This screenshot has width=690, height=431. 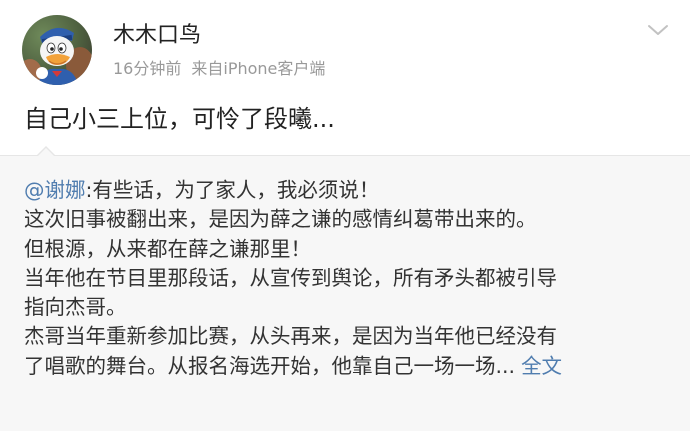 What do you see at coordinates (541, 366) in the screenshot?
I see `full-text-link: 全文` at bounding box center [541, 366].